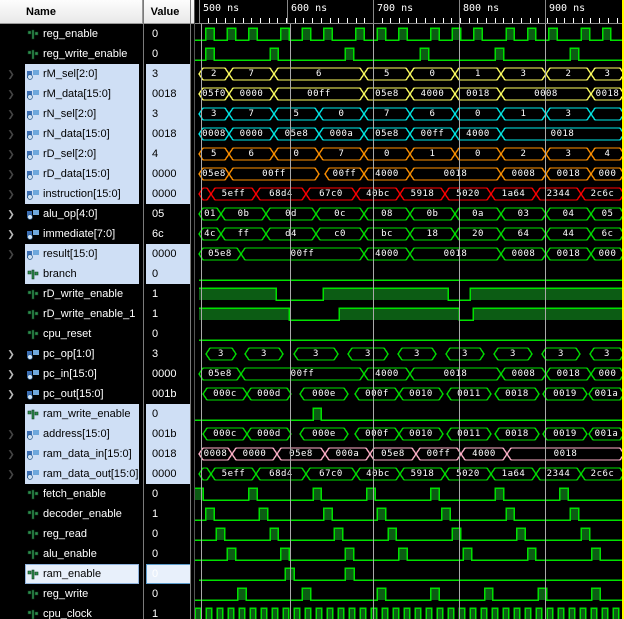 This screenshot has height=619, width=624. What do you see at coordinates (71, 11) in the screenshot?
I see `column-header-name: Name` at bounding box center [71, 11].